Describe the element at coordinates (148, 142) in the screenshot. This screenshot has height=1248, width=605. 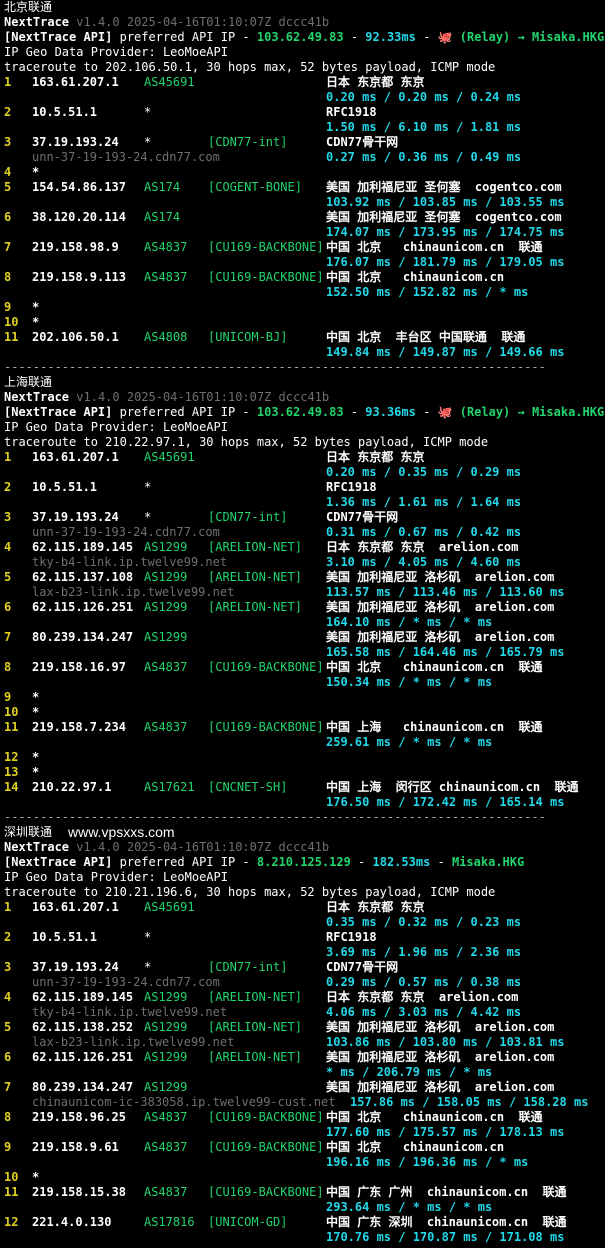
I see `hop-asn: *` at that location.